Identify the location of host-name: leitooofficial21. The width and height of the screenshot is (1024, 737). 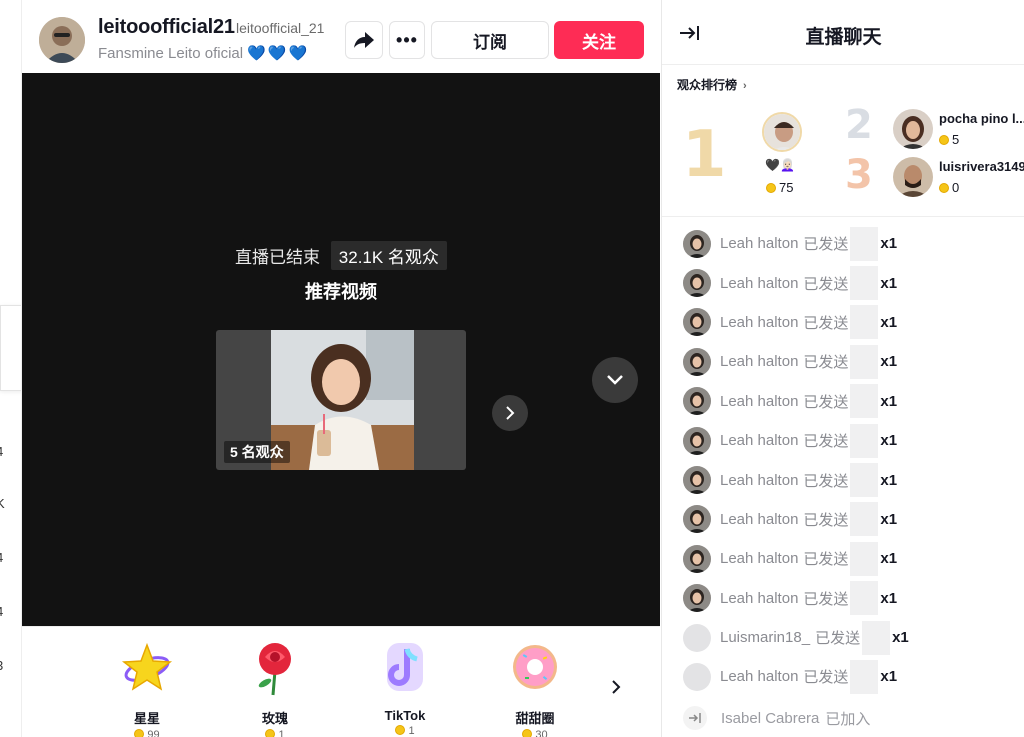
(166, 27).